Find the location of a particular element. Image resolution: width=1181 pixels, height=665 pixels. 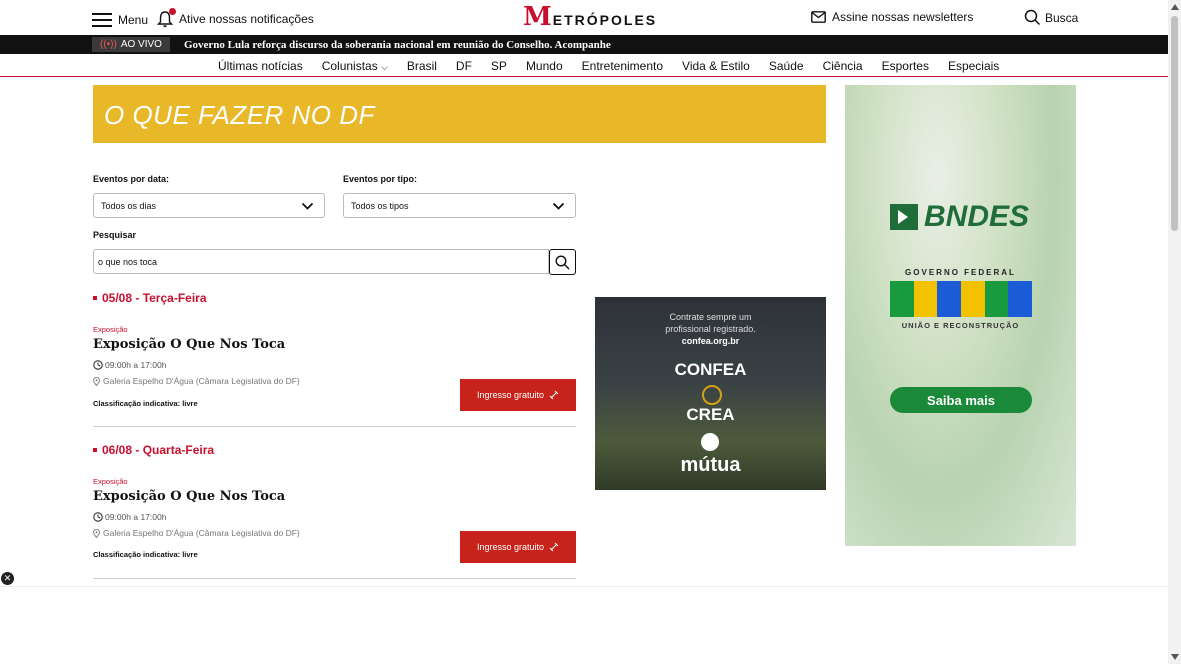

live-badge: ((•)) AO VIVO is located at coordinates (131, 44).